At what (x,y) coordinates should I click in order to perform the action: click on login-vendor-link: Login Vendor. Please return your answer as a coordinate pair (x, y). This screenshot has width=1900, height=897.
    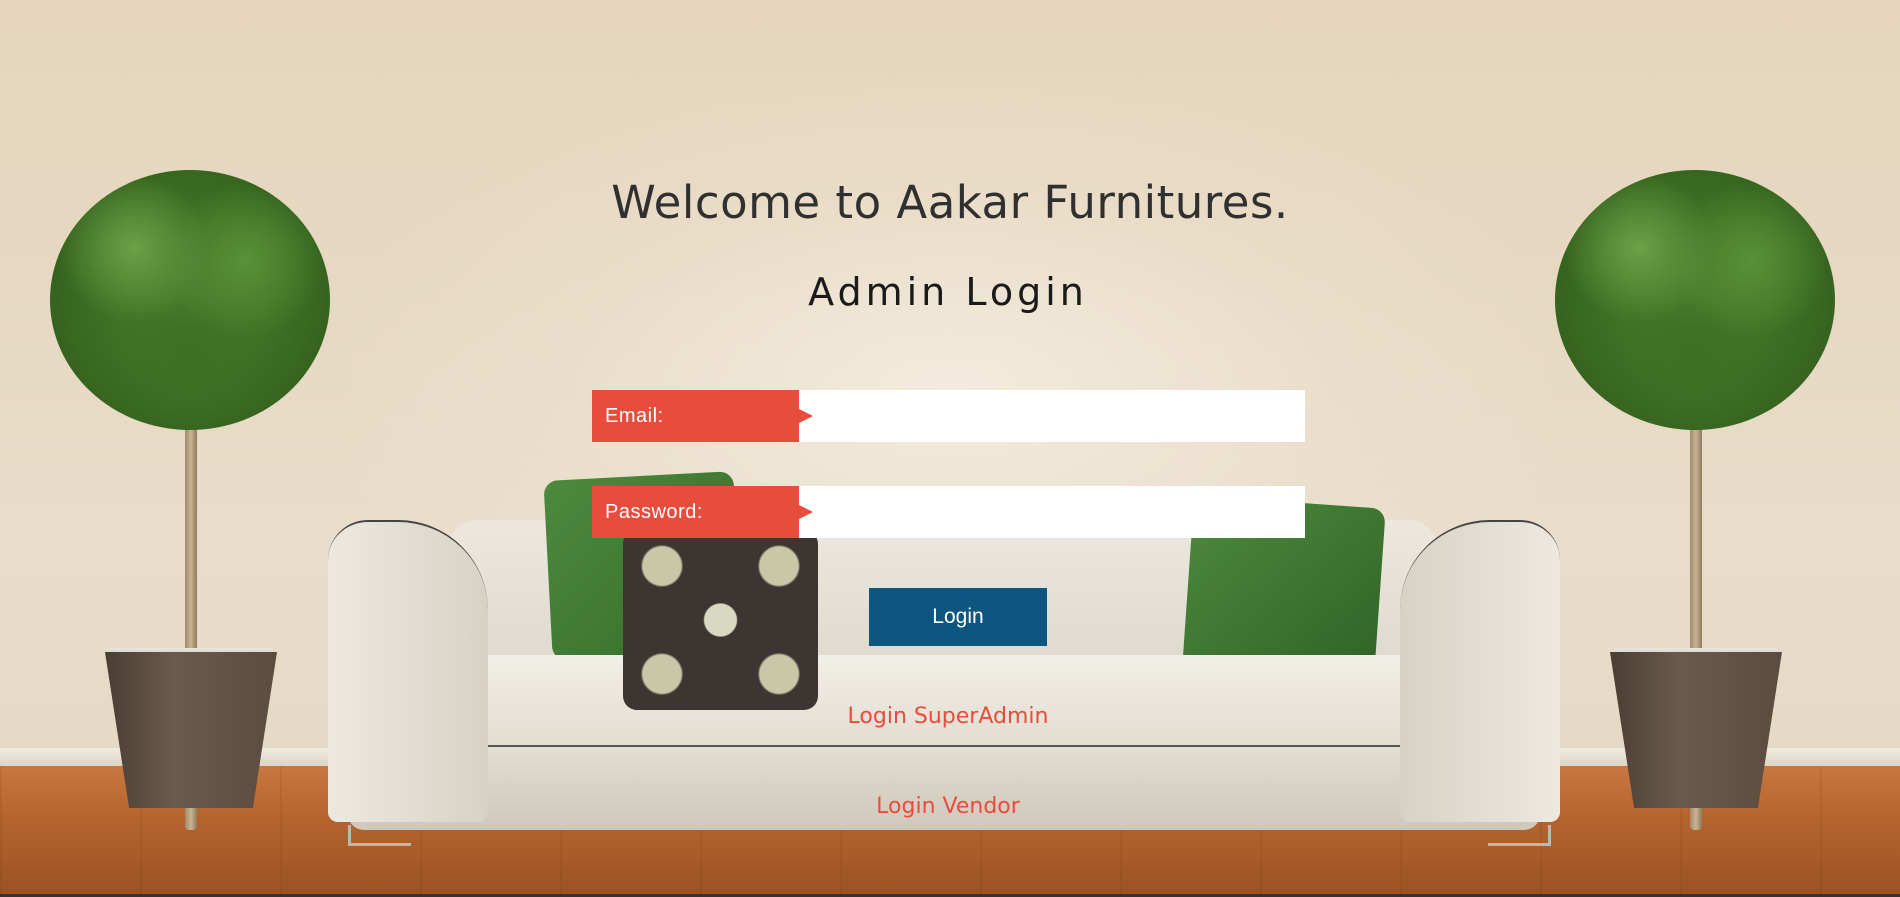
    Looking at the image, I should click on (948, 806).